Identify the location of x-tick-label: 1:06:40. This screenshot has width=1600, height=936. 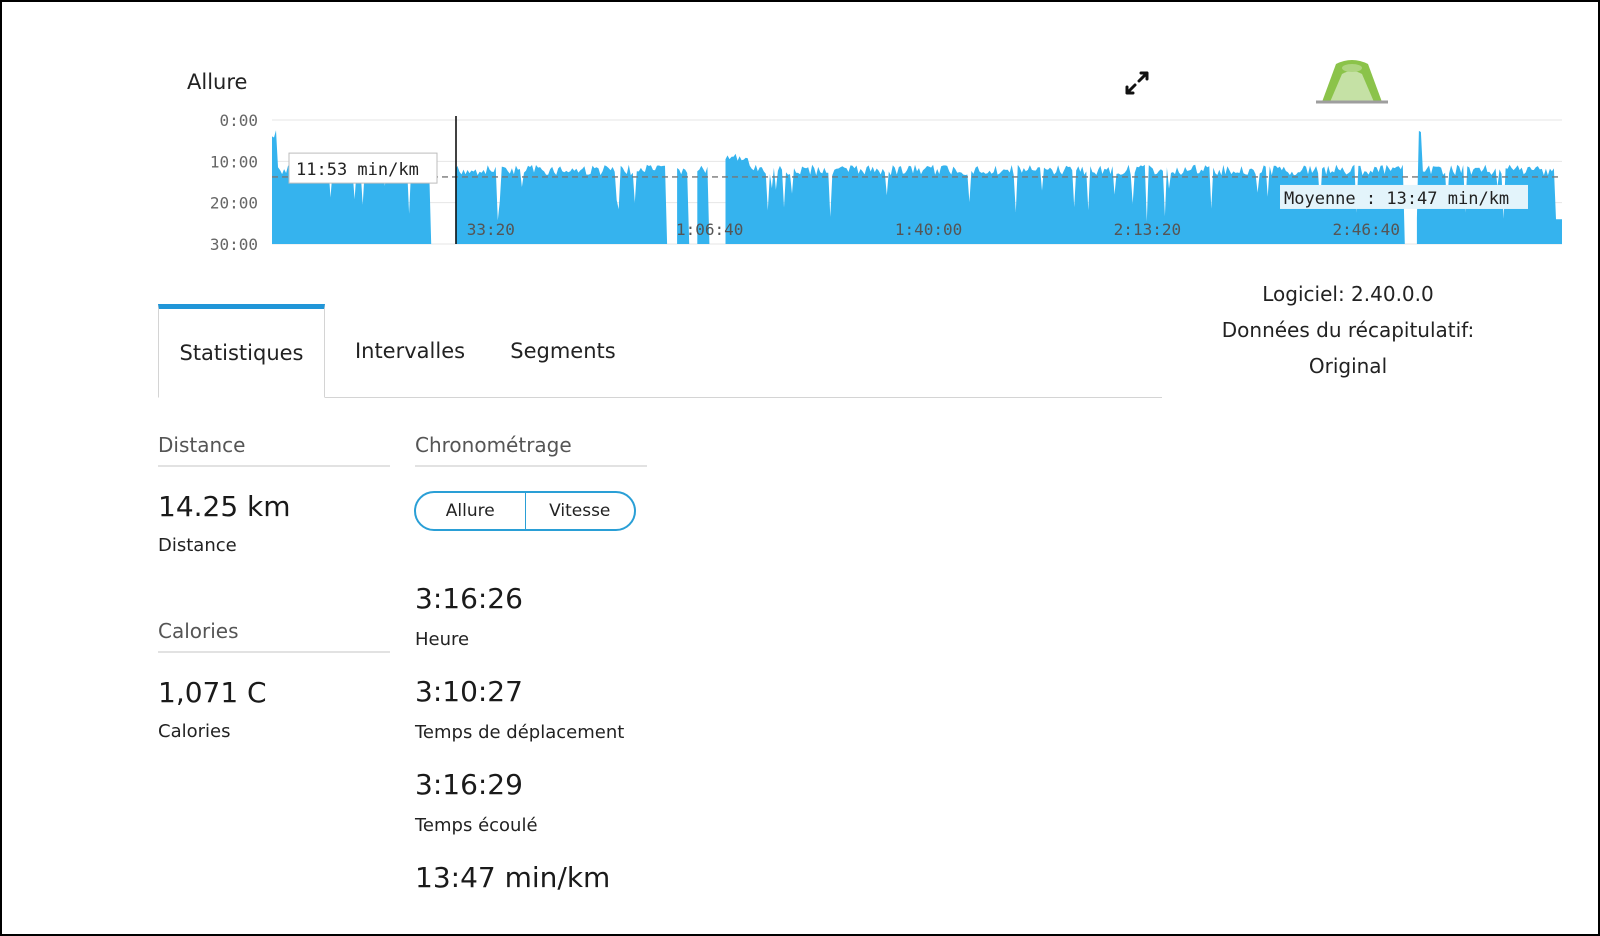
(709, 229).